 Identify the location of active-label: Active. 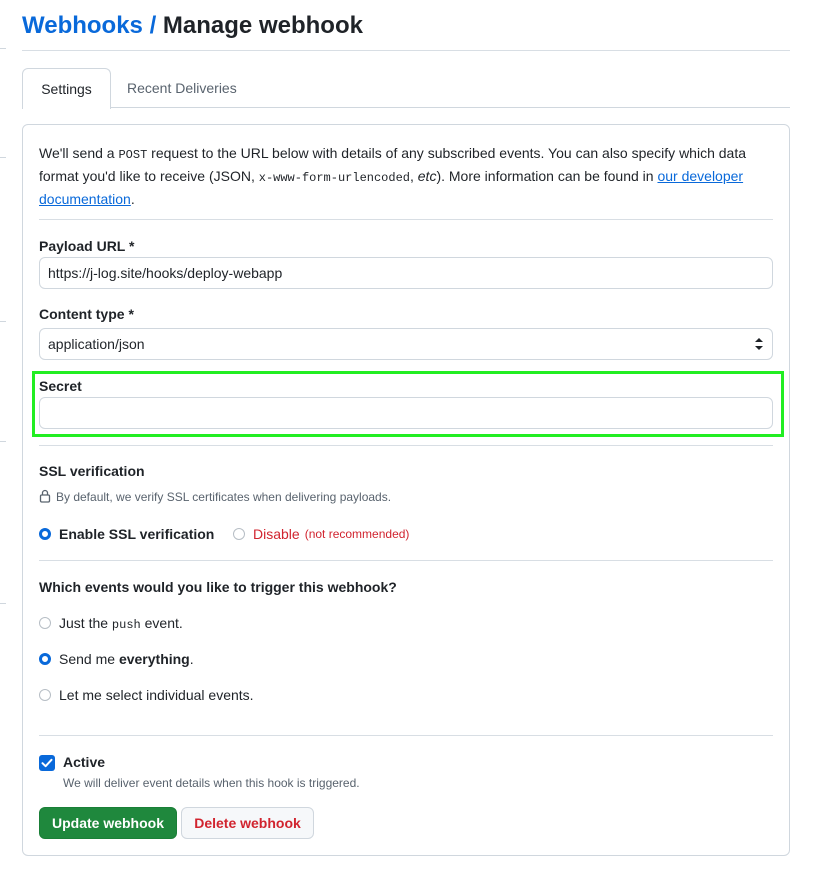
(84, 762).